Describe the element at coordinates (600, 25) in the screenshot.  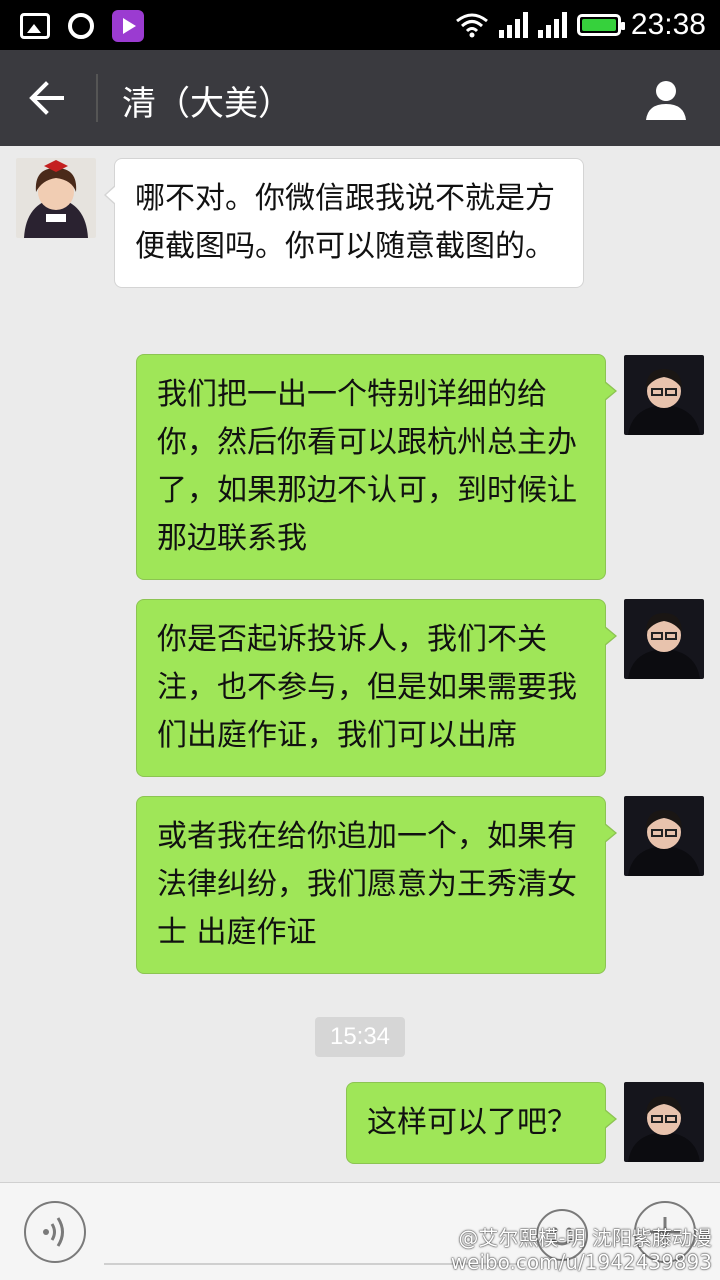
I see `battery-icon` at that location.